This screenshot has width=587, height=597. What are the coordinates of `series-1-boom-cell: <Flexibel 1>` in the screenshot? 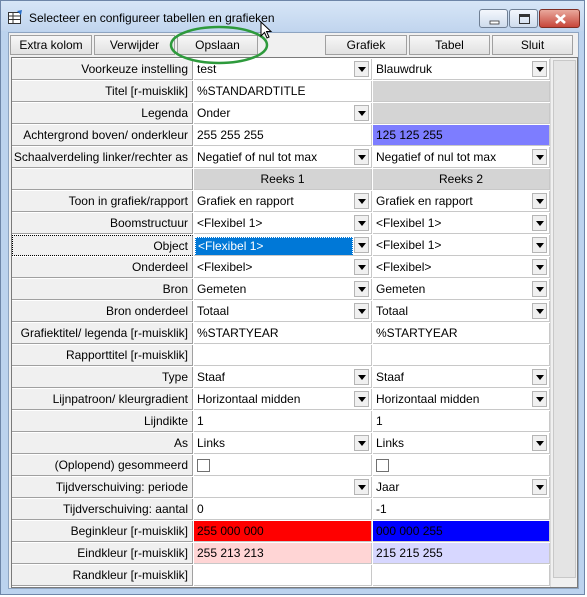 It's located at (283, 223).